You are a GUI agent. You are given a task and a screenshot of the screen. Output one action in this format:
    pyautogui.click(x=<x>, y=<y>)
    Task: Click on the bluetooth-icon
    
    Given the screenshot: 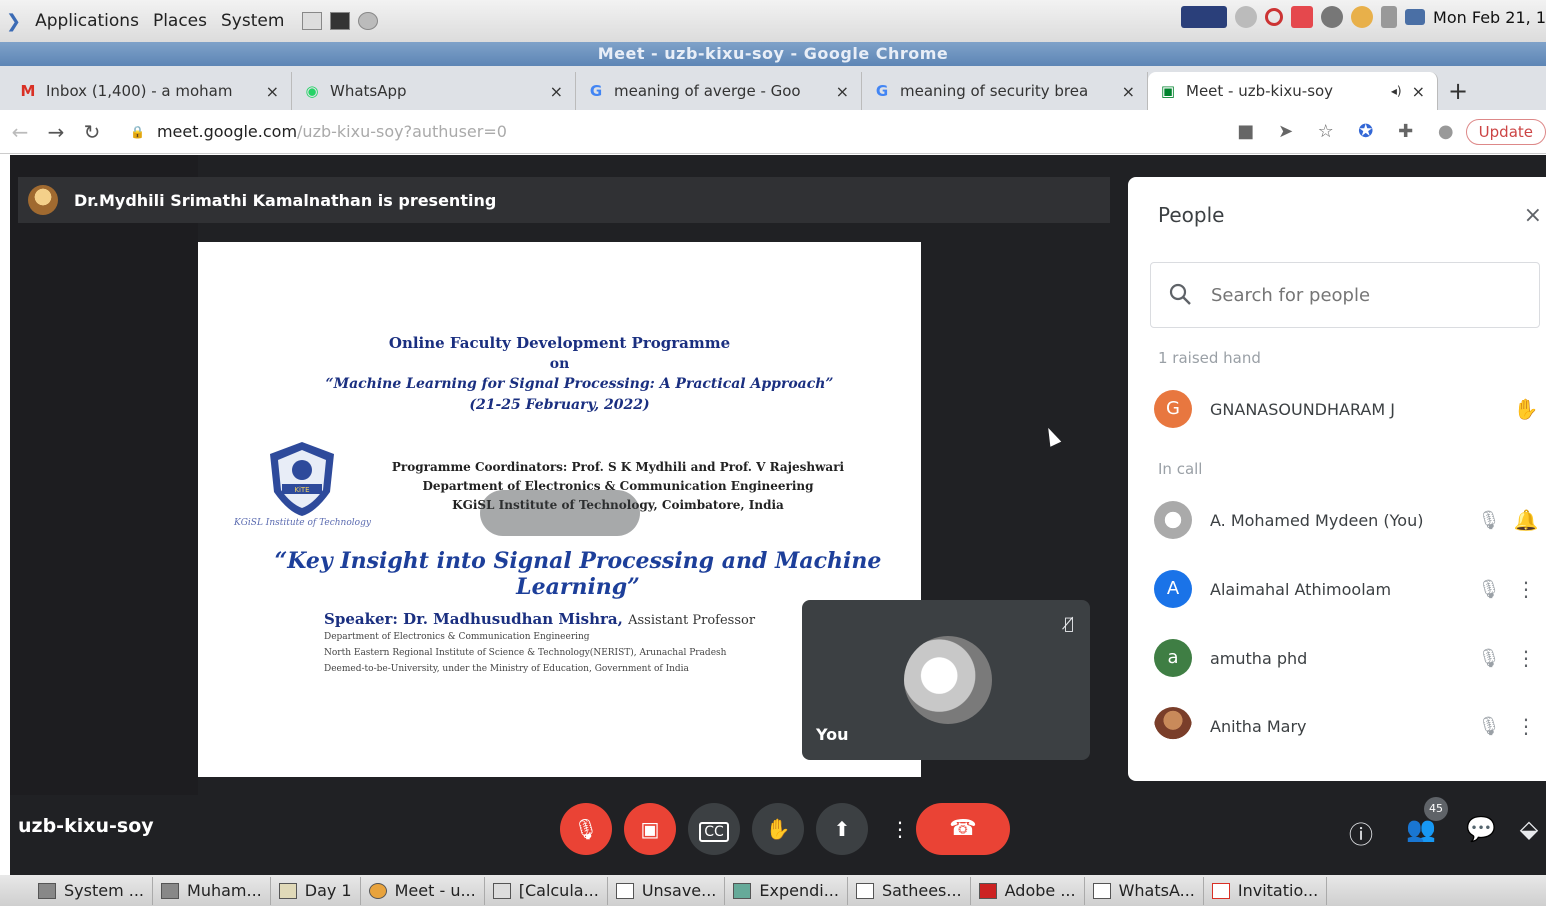 What is the action you would take?
    pyautogui.click(x=1332, y=17)
    